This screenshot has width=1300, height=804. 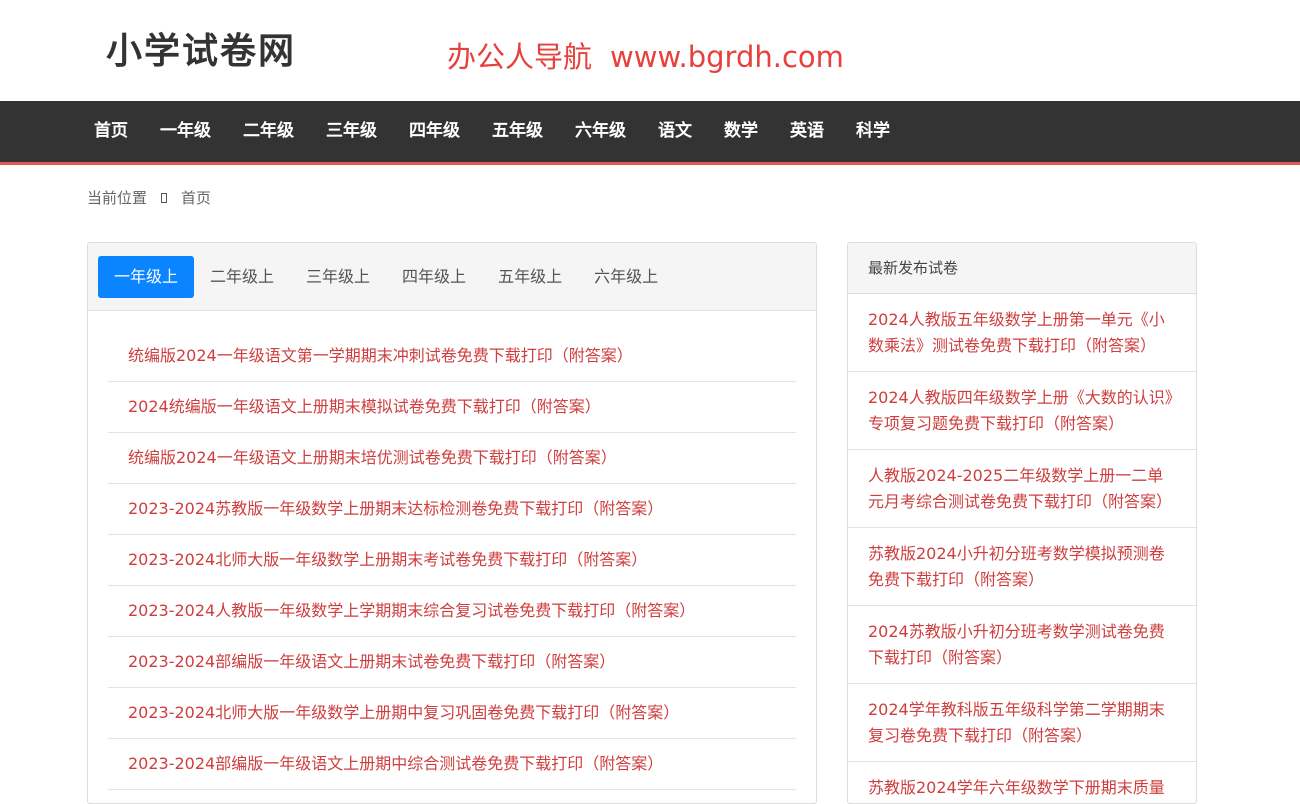 I want to click on tab-grade3-first: 三年级上, so click(x=338, y=277).